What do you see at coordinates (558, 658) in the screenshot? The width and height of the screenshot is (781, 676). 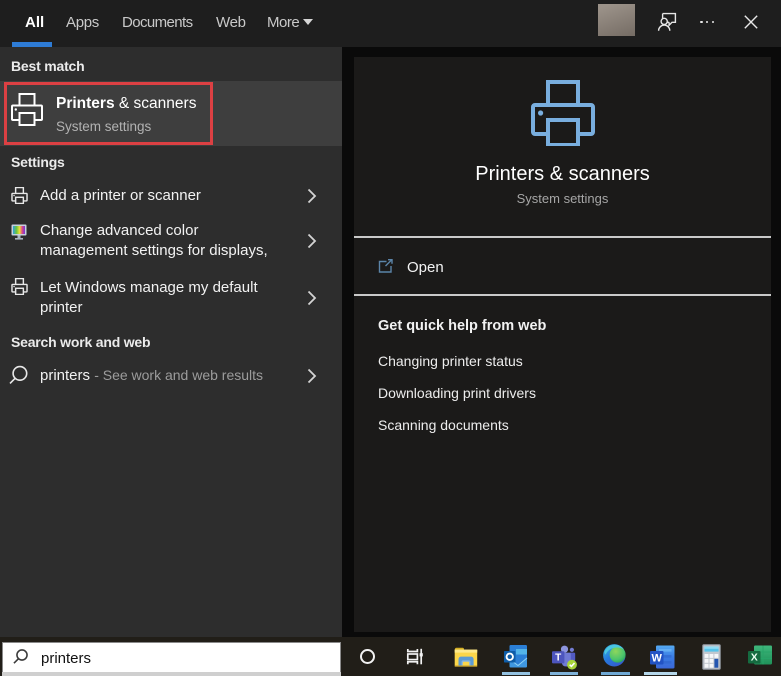 I see `svg-text: T` at bounding box center [558, 658].